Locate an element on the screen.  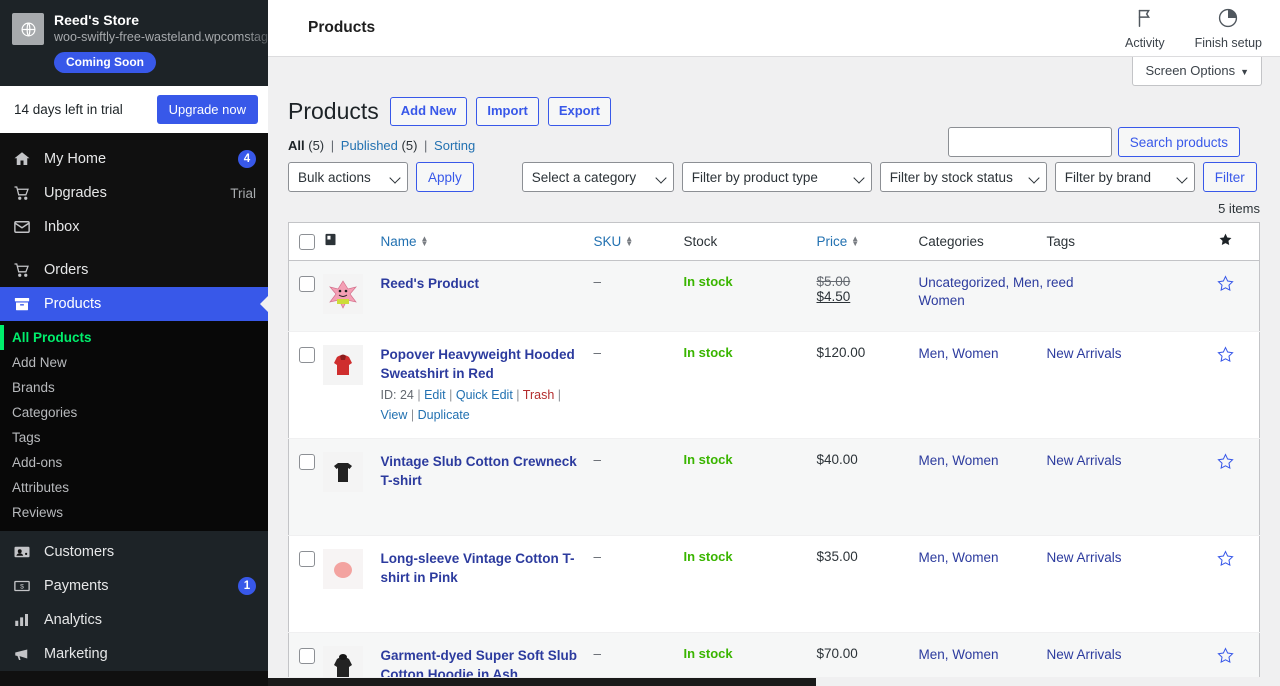
sidebar-item-upgrades: Upgrades Trial is located at coordinates (134, 193).